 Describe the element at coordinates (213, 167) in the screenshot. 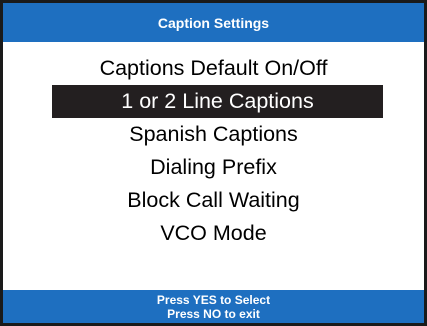

I see `menu-item-dialing-prefix: Dialing Prefix` at that location.